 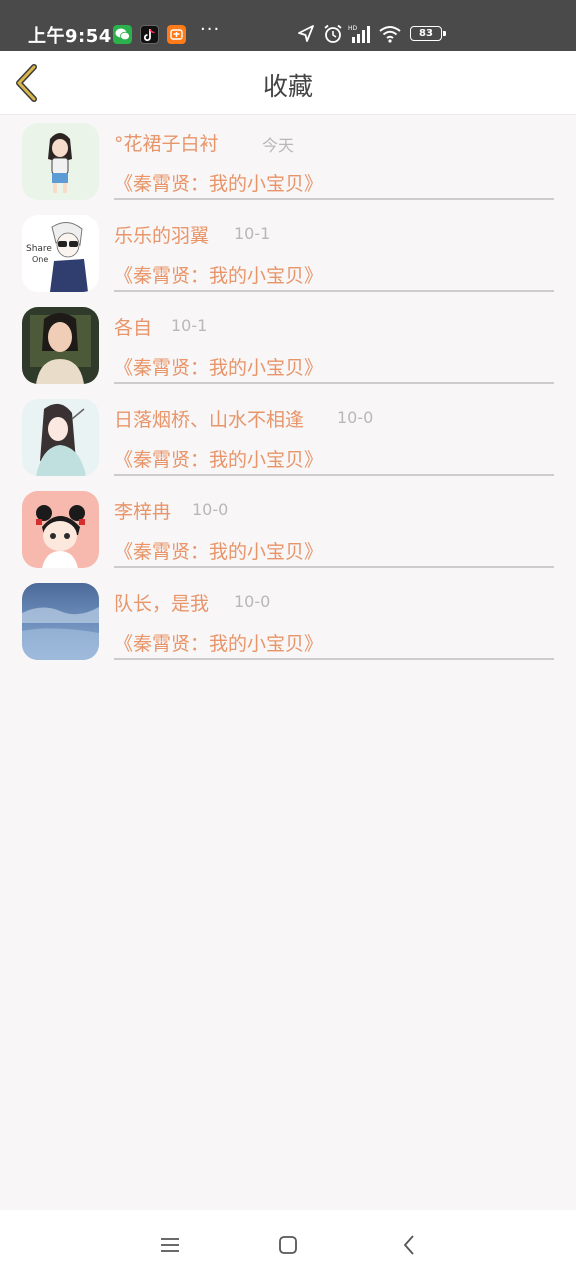 I want to click on header: 收藏, so click(x=288, y=83).